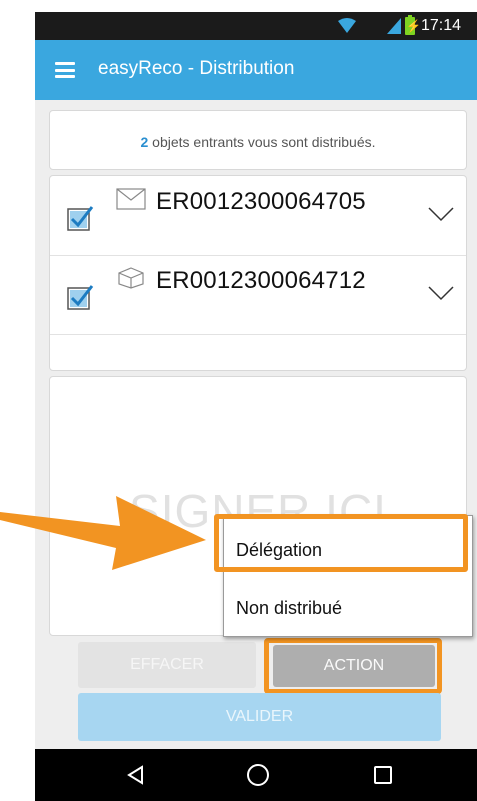 This screenshot has height=801, width=477. Describe the element at coordinates (441, 25) in the screenshot. I see `status-time: 17:14` at that location.